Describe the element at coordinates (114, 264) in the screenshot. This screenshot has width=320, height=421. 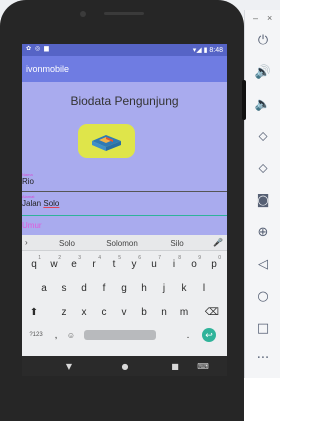
I see `key-t: t5` at that location.